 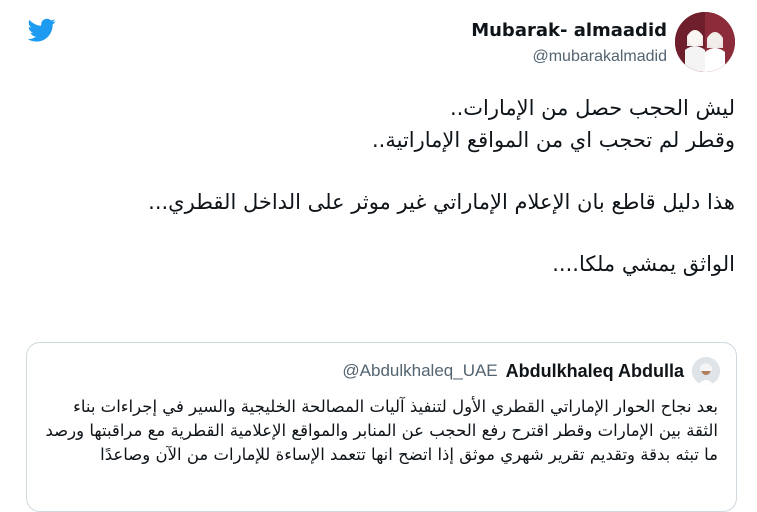 I want to click on avatar-image, so click(x=705, y=42).